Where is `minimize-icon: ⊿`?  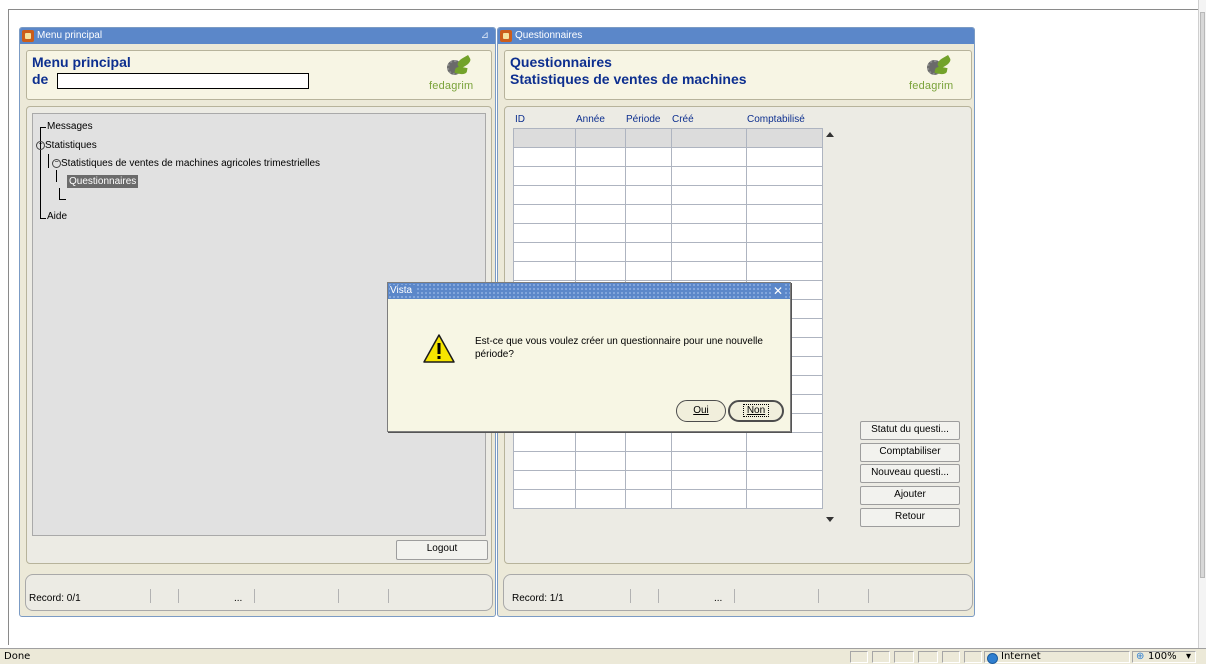
minimize-icon: ⊿ is located at coordinates (485, 36).